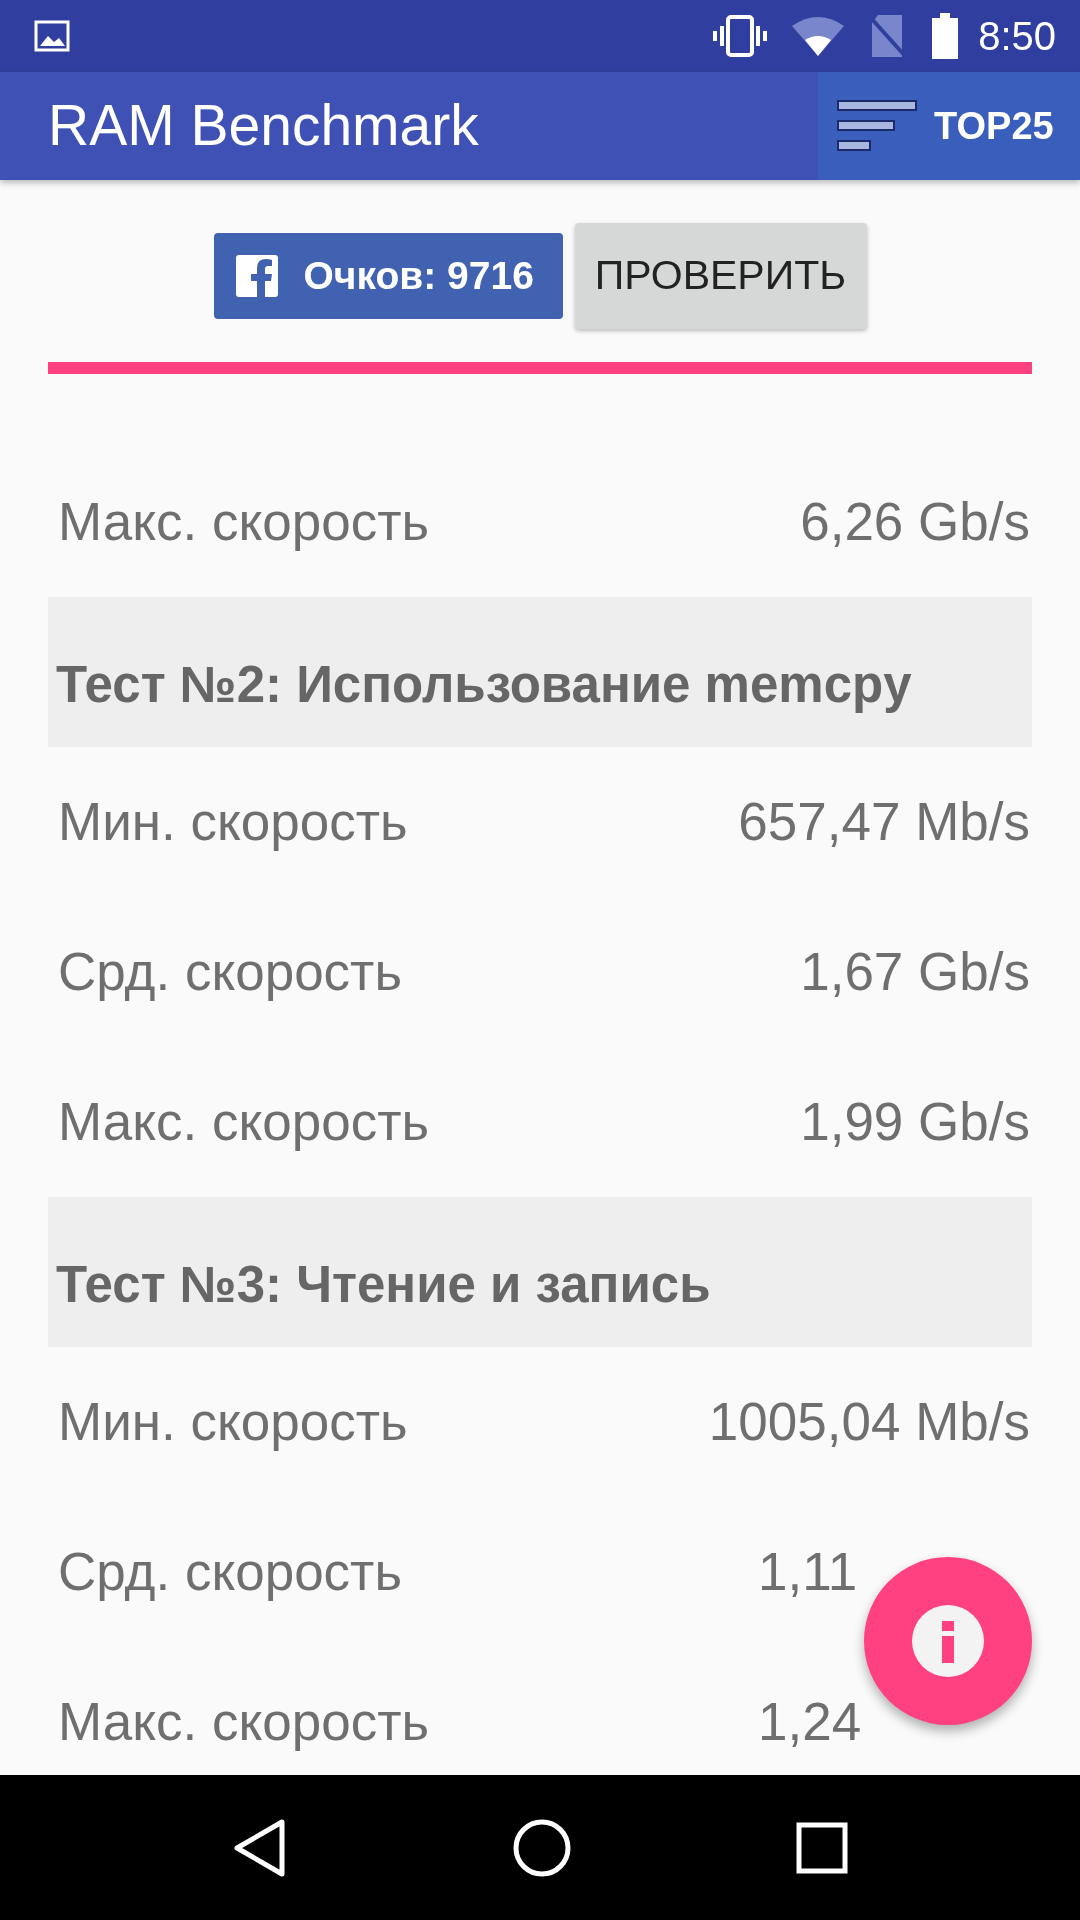 This screenshot has width=1080, height=1920. I want to click on home-icon, so click(542, 1847).